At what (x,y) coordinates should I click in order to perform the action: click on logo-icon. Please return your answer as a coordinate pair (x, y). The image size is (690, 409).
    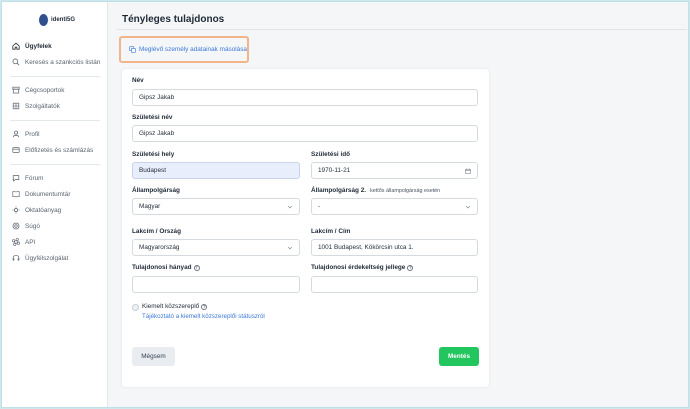
    Looking at the image, I should click on (43, 20).